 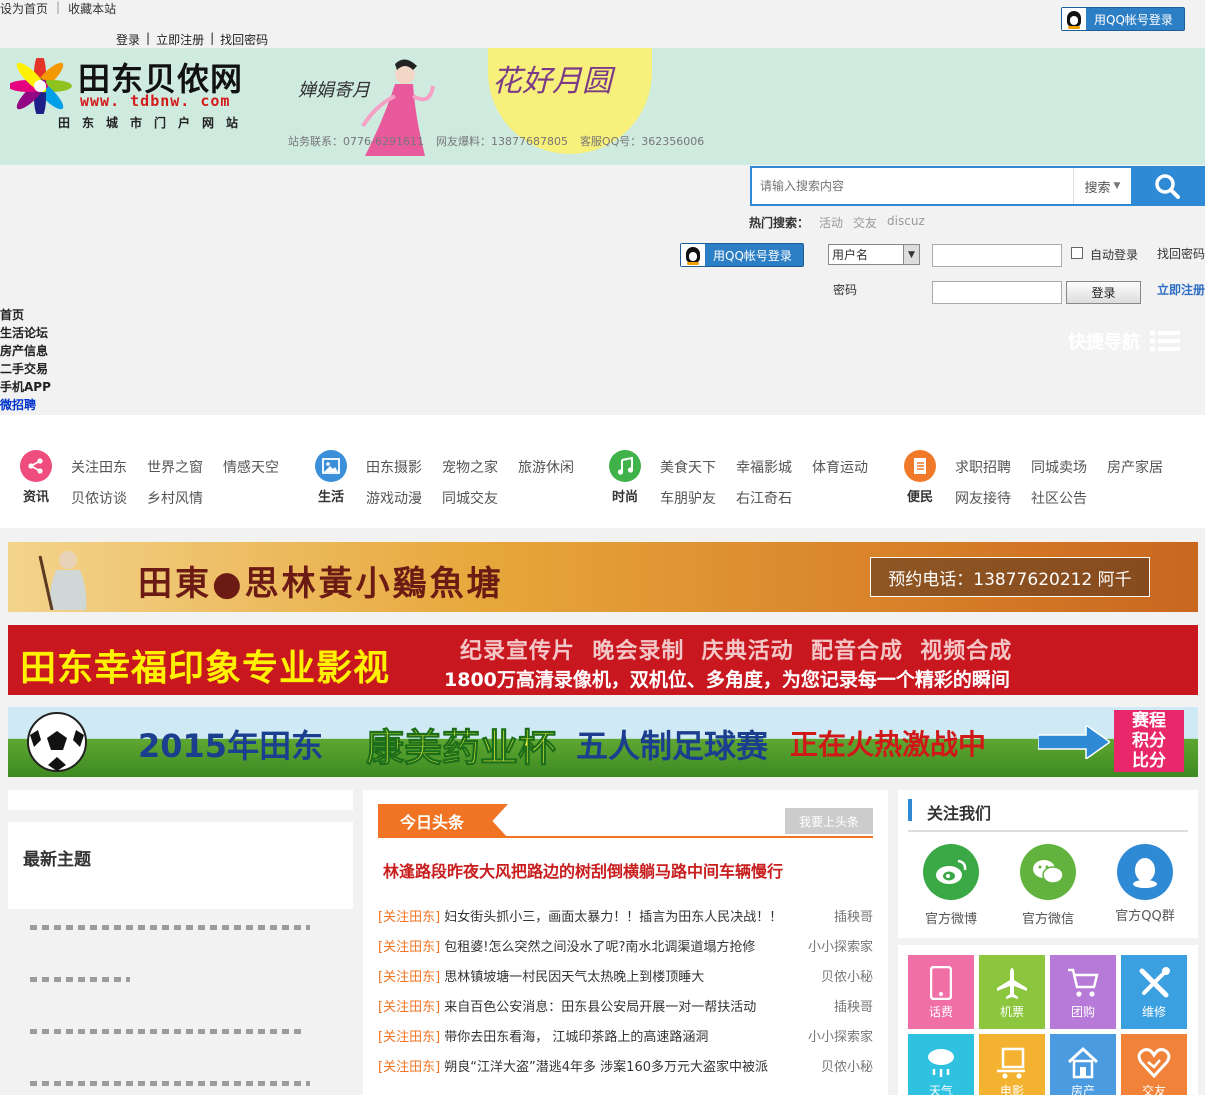 I want to click on news-title: 妇女街头抓小三，画面太暴力！！插言为田东人民决战！！, so click(x=613, y=917).